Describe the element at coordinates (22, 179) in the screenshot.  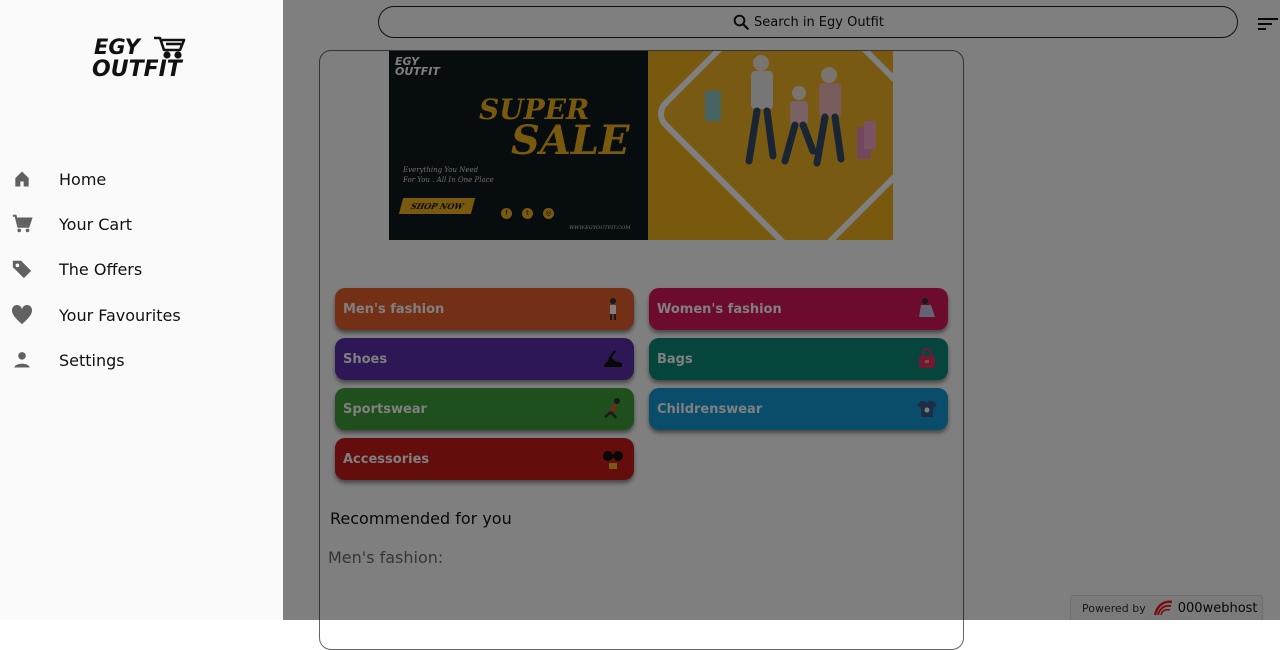
I see `home-icon` at that location.